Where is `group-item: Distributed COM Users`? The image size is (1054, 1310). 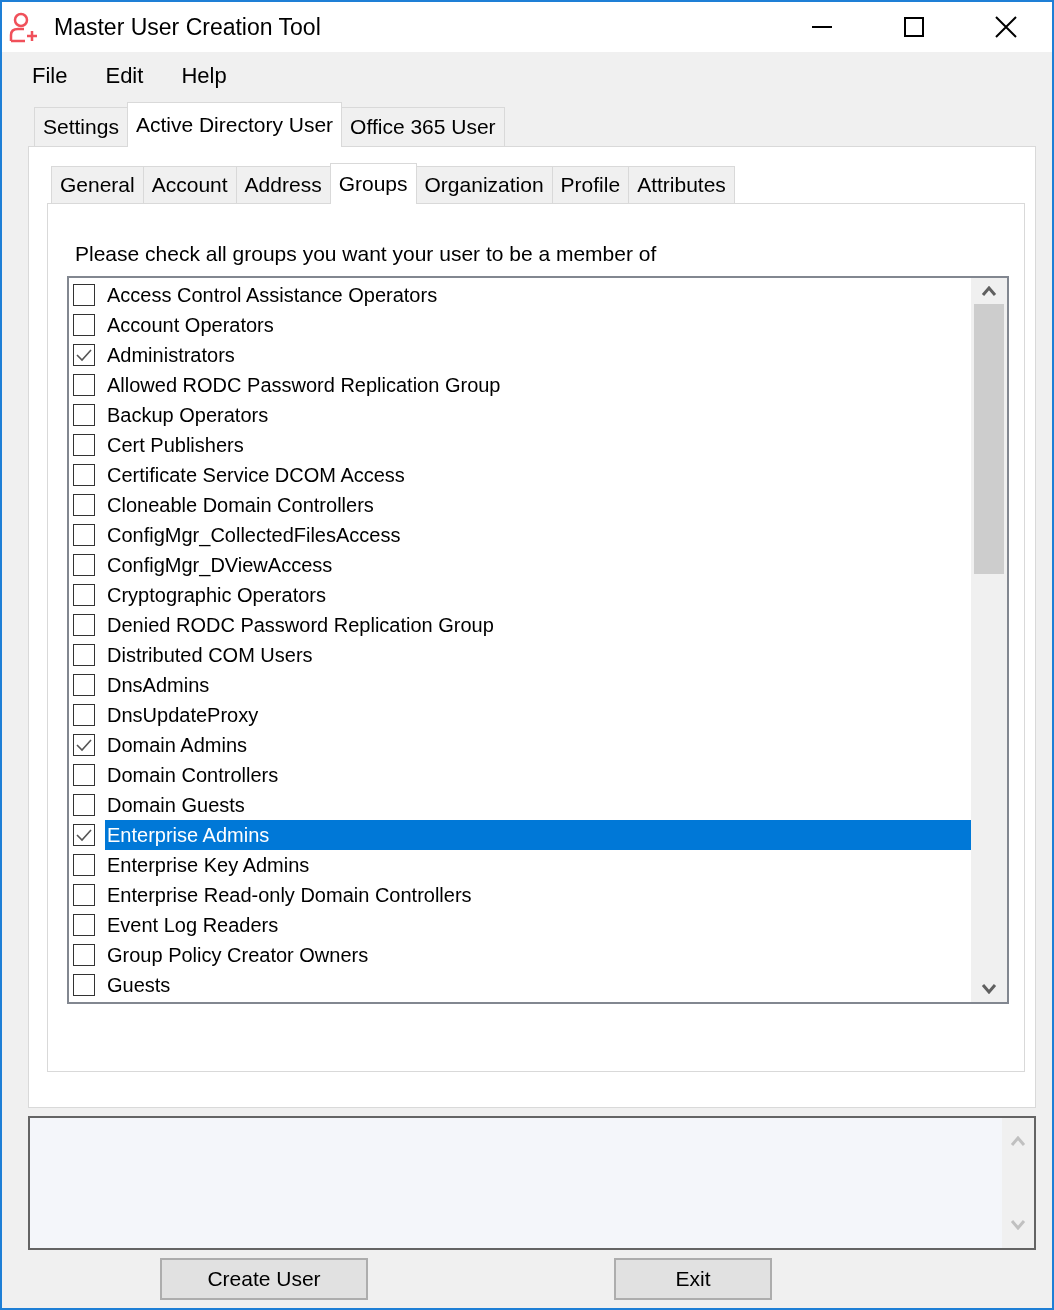 group-item: Distributed COM Users is located at coordinates (538, 655).